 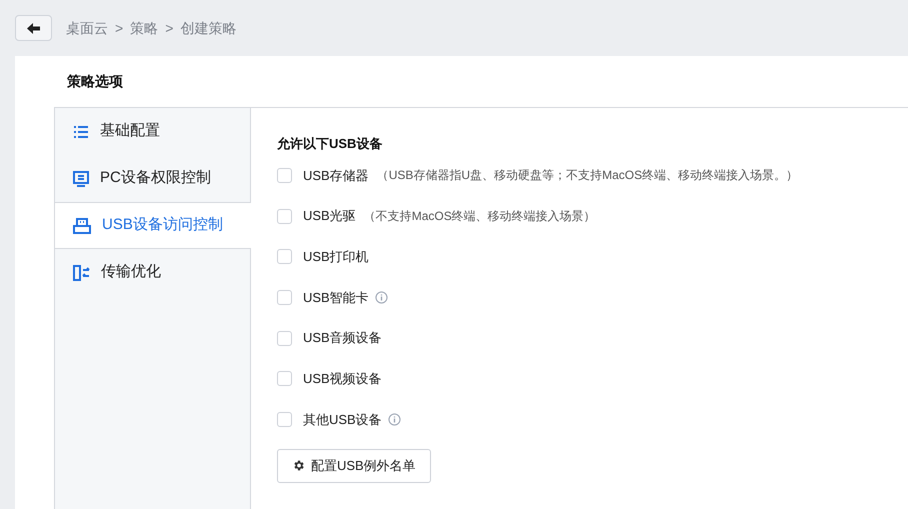 I want to click on checkbox-label: USB光驱, so click(x=329, y=216).